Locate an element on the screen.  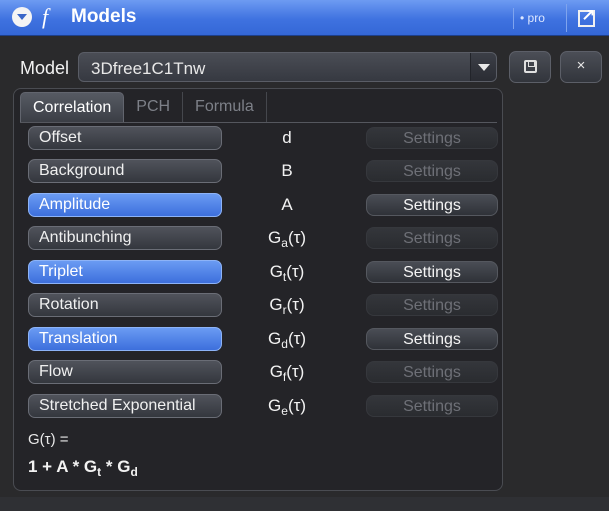
symbol-main: B is located at coordinates (287, 170).